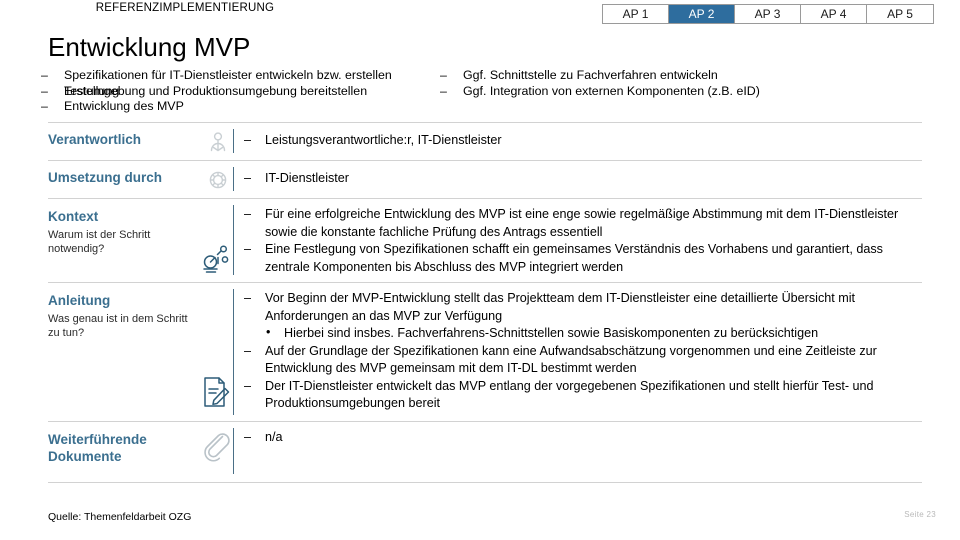 The width and height of the screenshot is (960, 540). What do you see at coordinates (92, 90) in the screenshot?
I see `intro-bullet-ghost-text: Erstellung` at bounding box center [92, 90].